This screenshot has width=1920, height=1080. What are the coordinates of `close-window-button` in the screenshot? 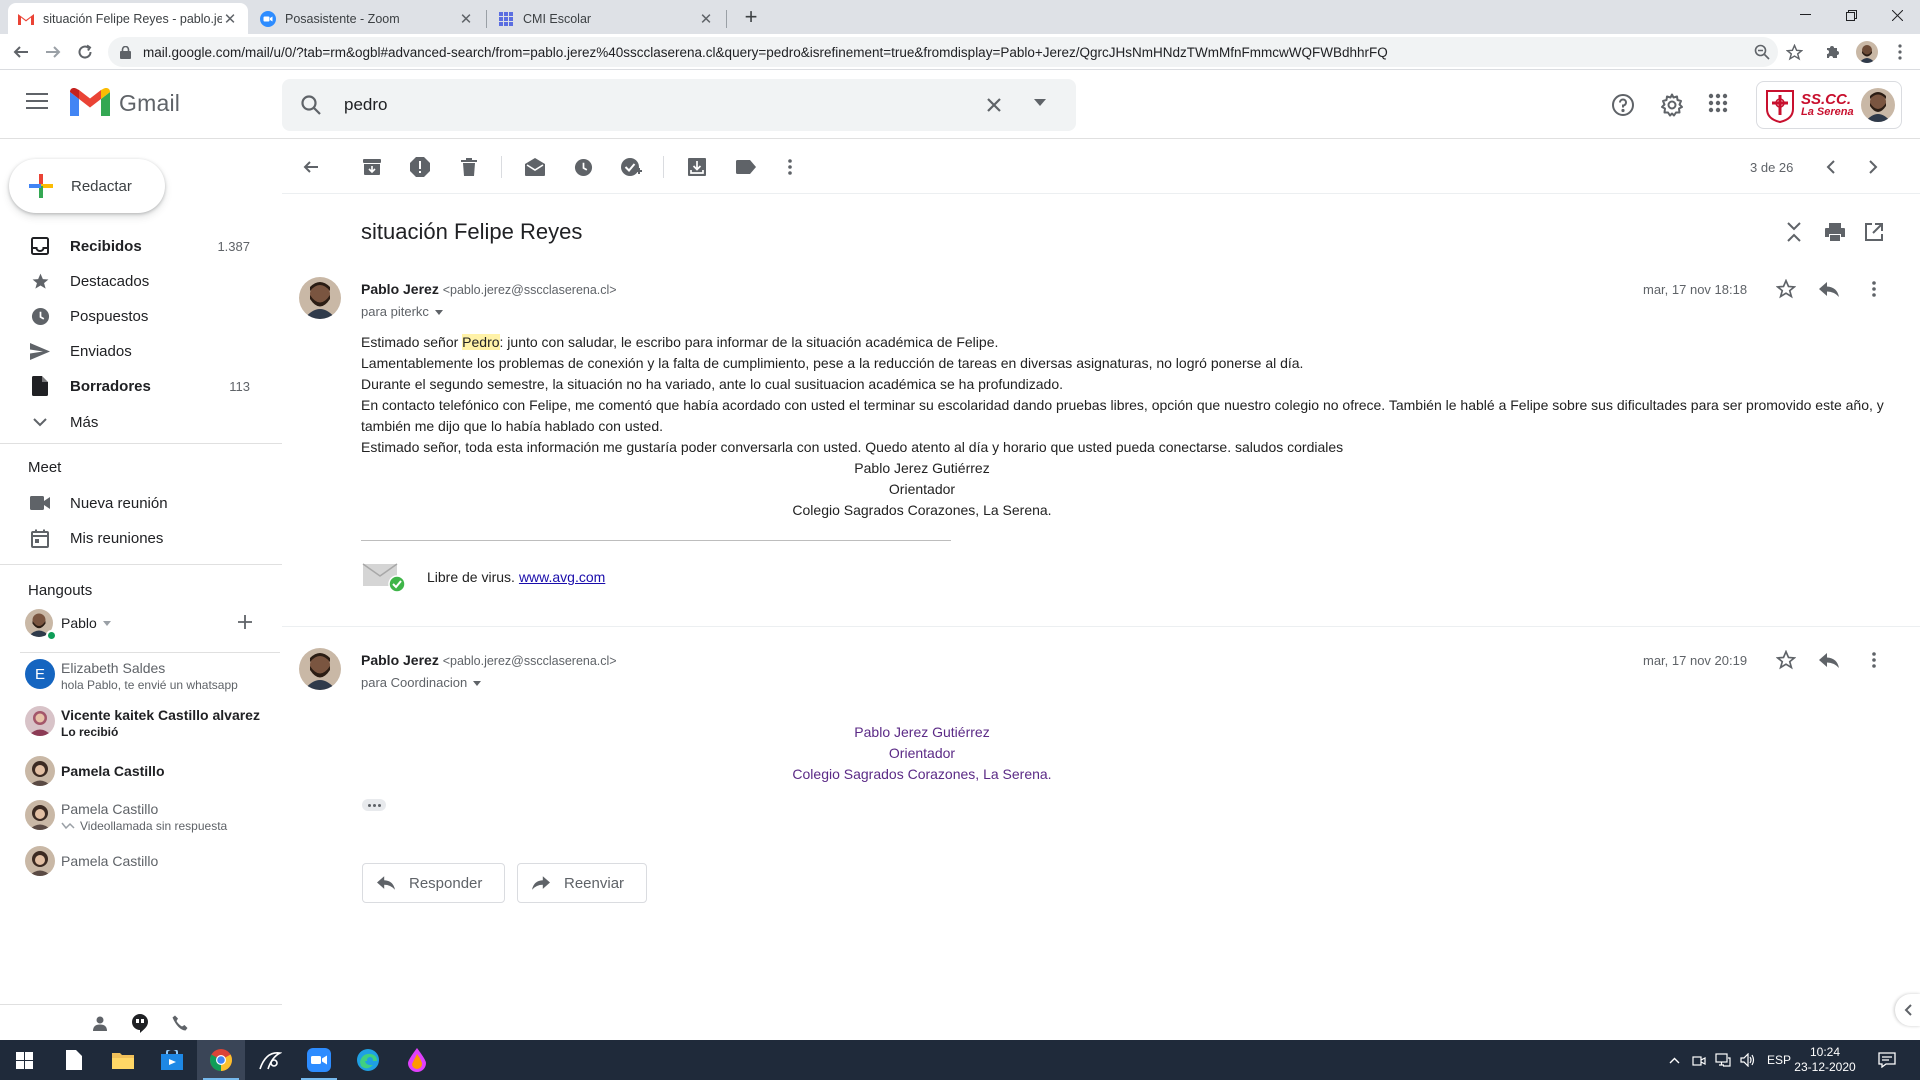 It's located at (1897, 15).